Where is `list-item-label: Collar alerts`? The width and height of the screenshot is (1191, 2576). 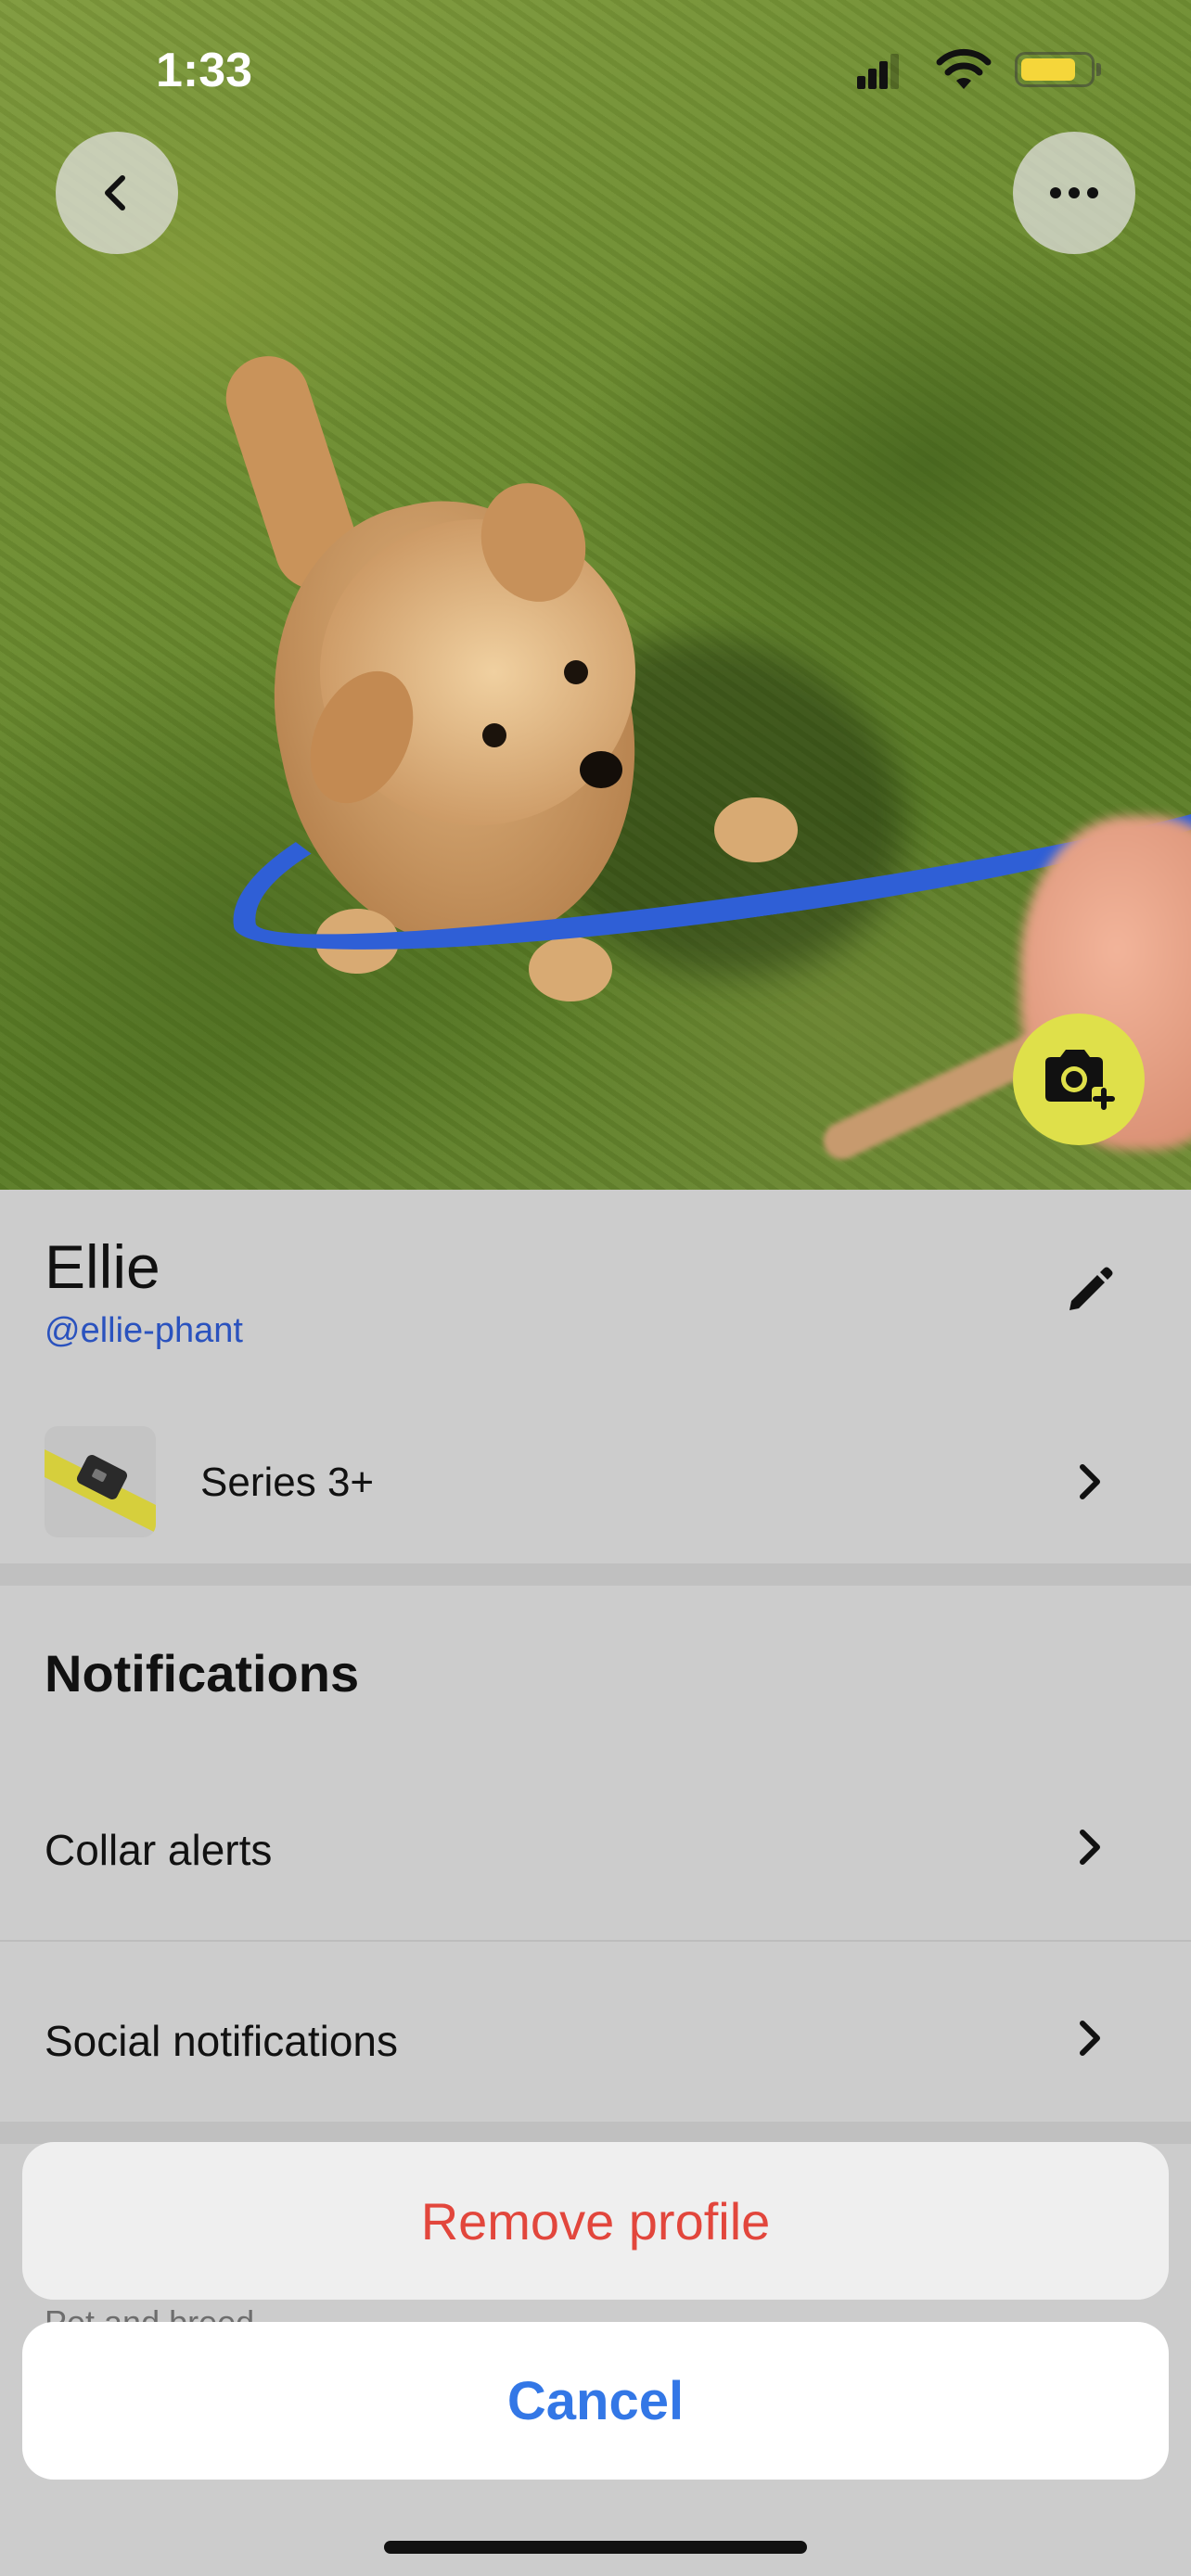 list-item-label: Collar alerts is located at coordinates (159, 1850).